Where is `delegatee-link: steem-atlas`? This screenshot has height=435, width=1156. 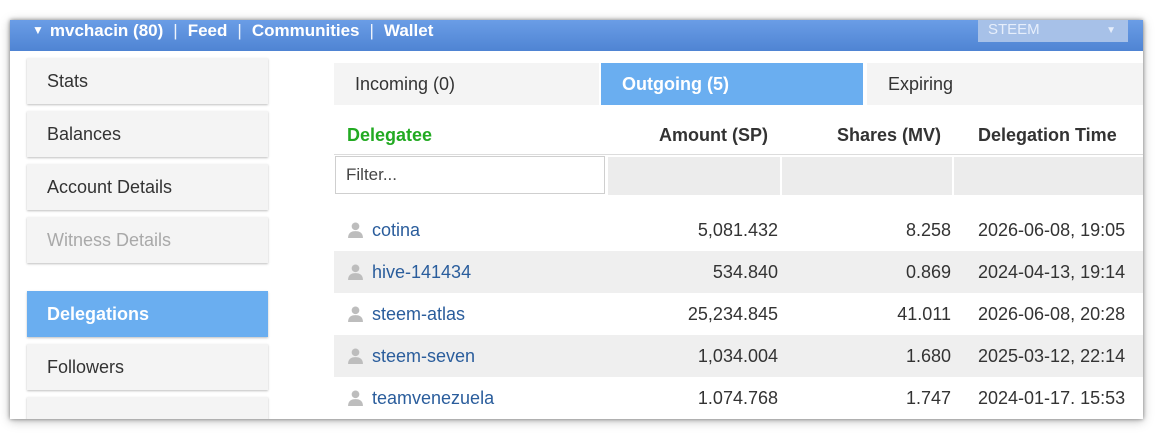
delegatee-link: steem-atlas is located at coordinates (418, 314).